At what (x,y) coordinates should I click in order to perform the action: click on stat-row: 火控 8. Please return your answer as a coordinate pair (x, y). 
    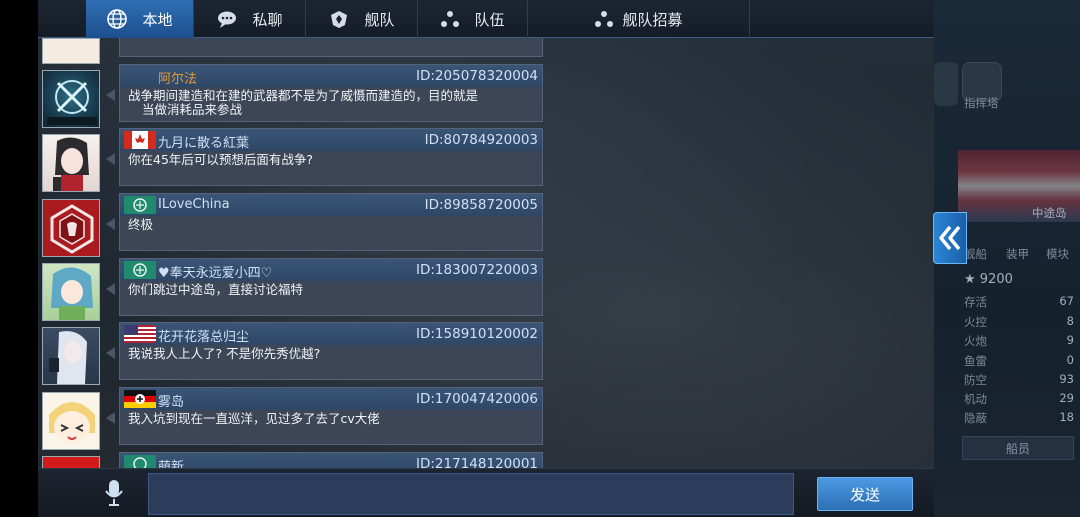
    Looking at the image, I should click on (1020, 323).